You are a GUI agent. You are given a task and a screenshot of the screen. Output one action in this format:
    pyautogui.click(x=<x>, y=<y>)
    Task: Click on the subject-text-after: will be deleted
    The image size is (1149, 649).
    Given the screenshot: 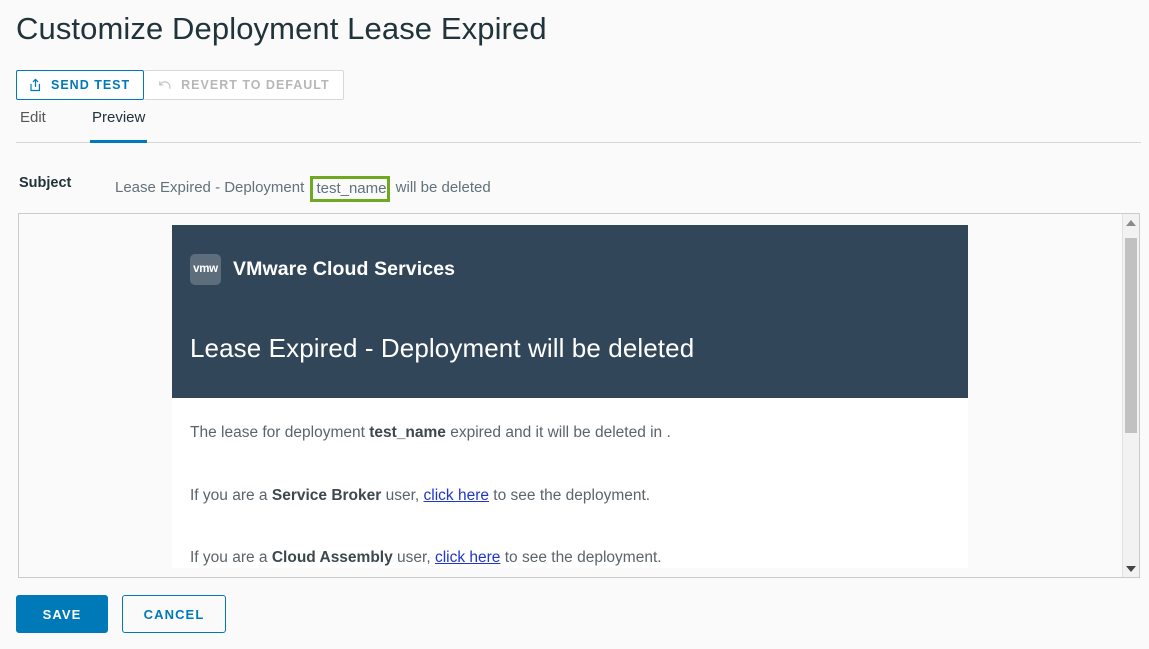 What is the action you would take?
    pyautogui.click(x=441, y=187)
    